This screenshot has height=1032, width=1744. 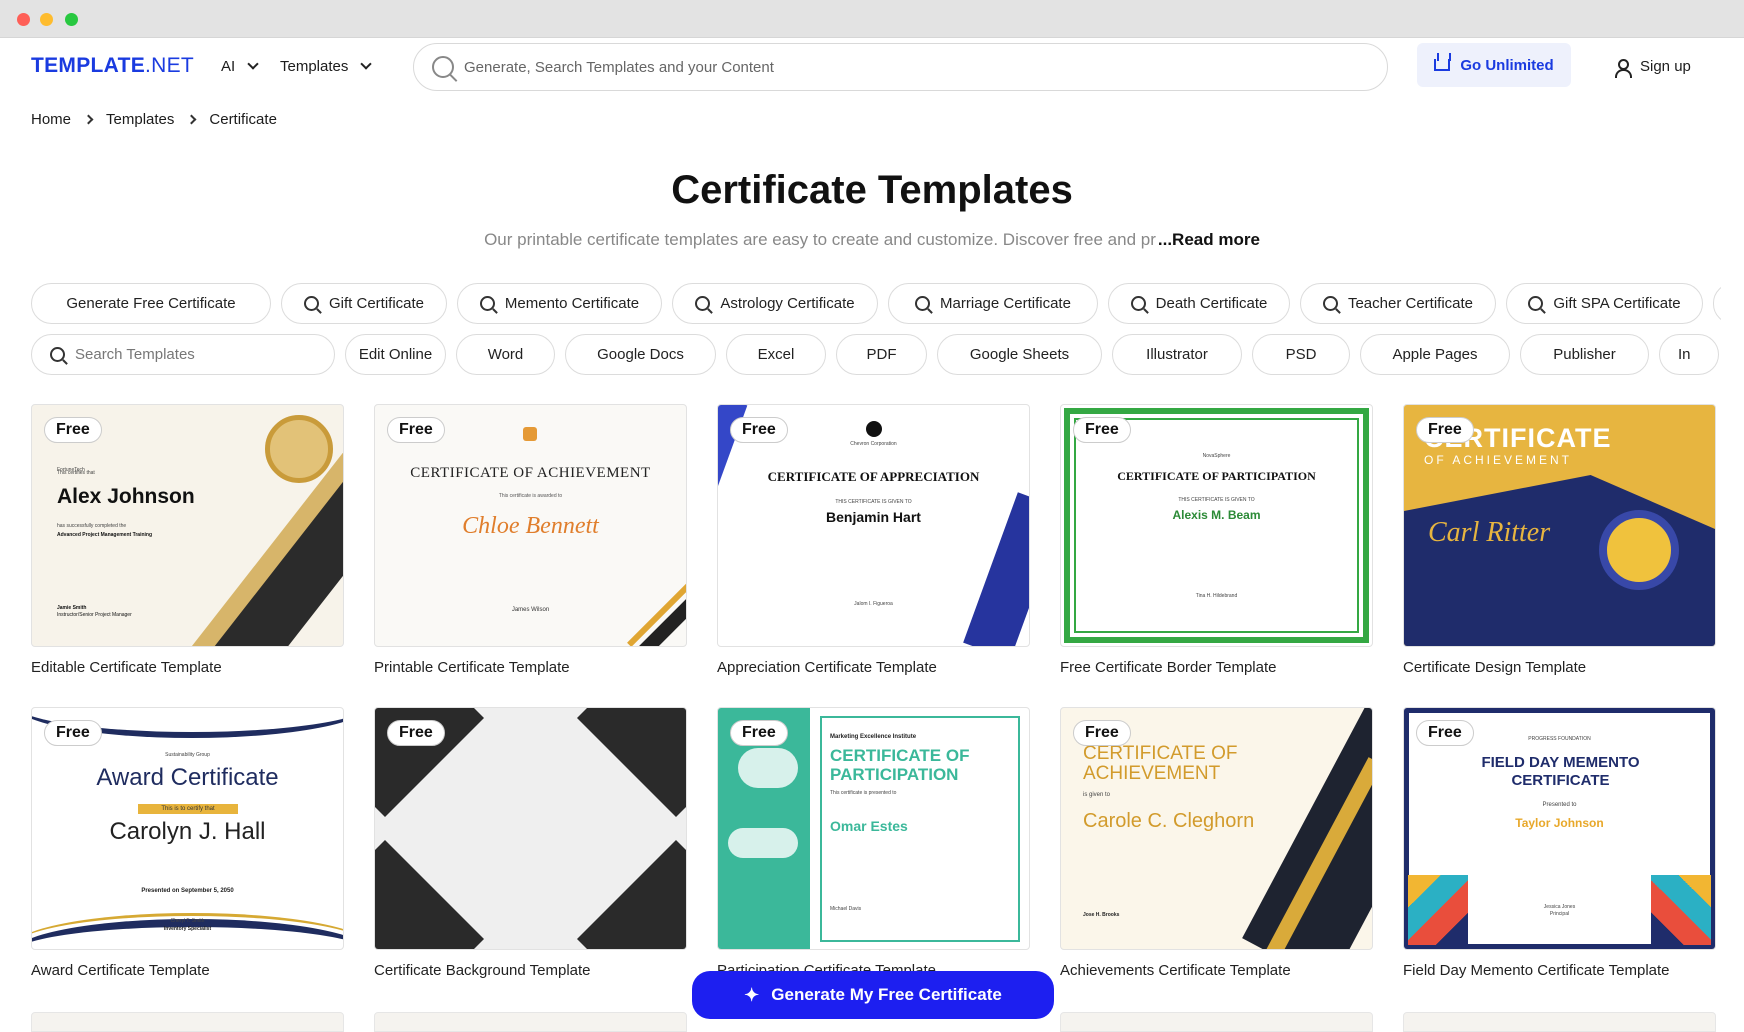 I want to click on minimize-window-button, so click(x=46, y=19).